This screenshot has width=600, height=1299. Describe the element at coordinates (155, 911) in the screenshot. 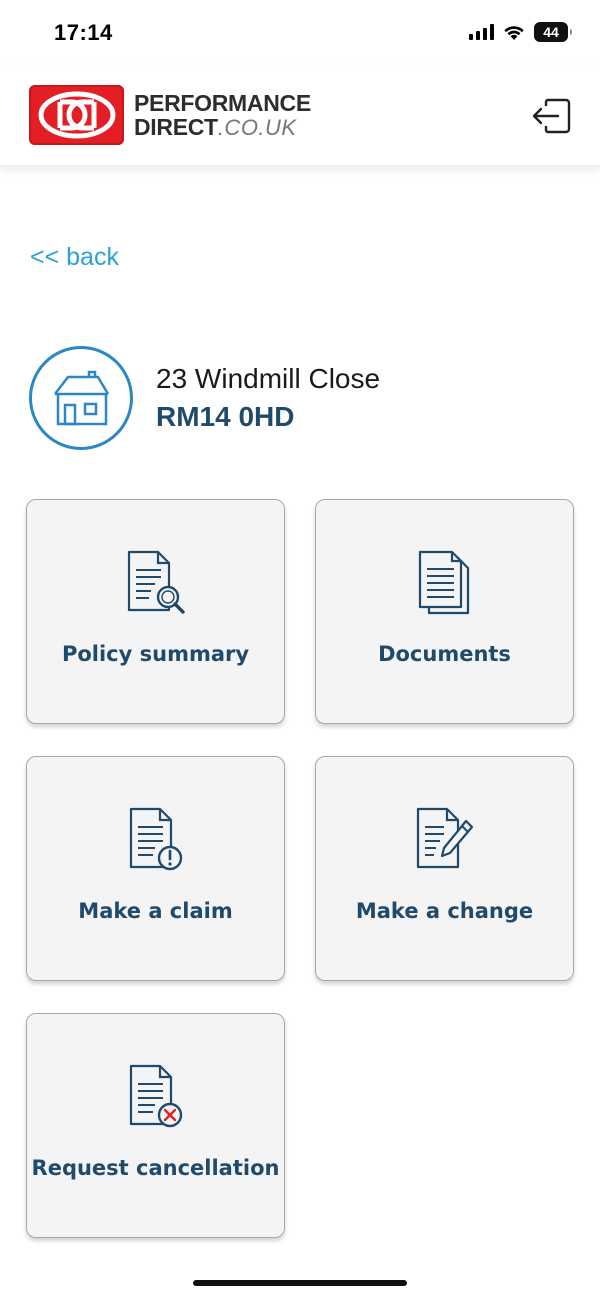

I see `tile-label: Make a claim` at that location.